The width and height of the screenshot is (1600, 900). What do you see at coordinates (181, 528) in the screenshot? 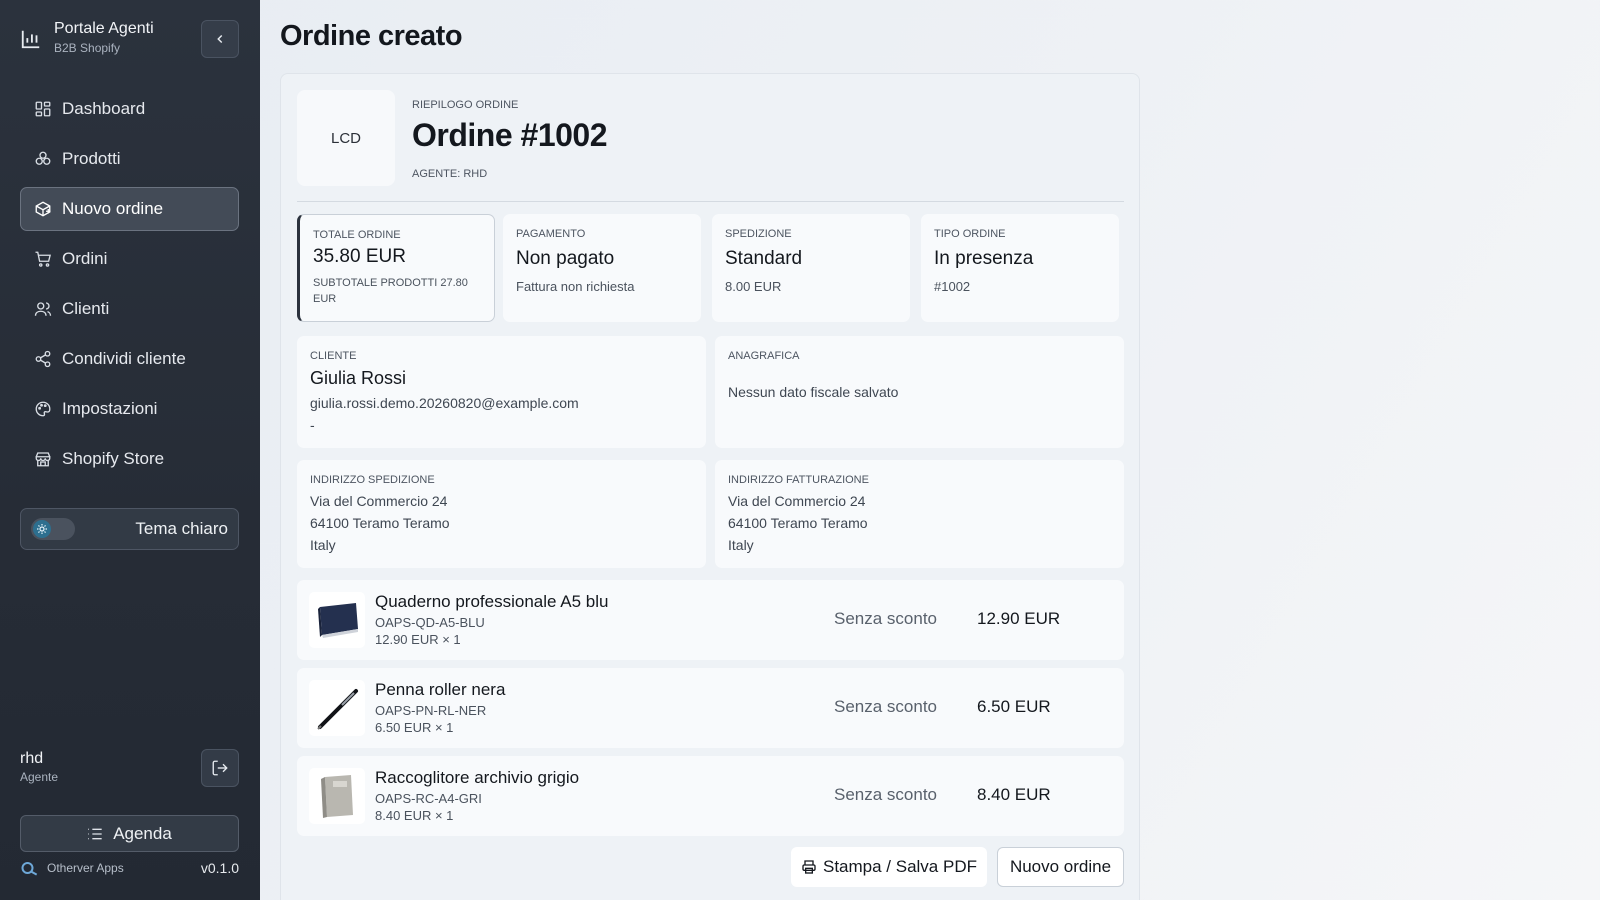
I see `theme-label: Tema chiaro` at bounding box center [181, 528].